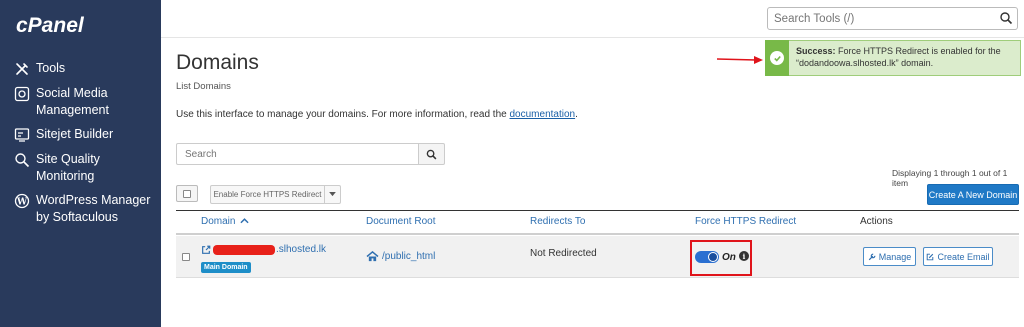 This screenshot has width=1024, height=327. I want to click on column-header-domain: Domain, so click(225, 221).